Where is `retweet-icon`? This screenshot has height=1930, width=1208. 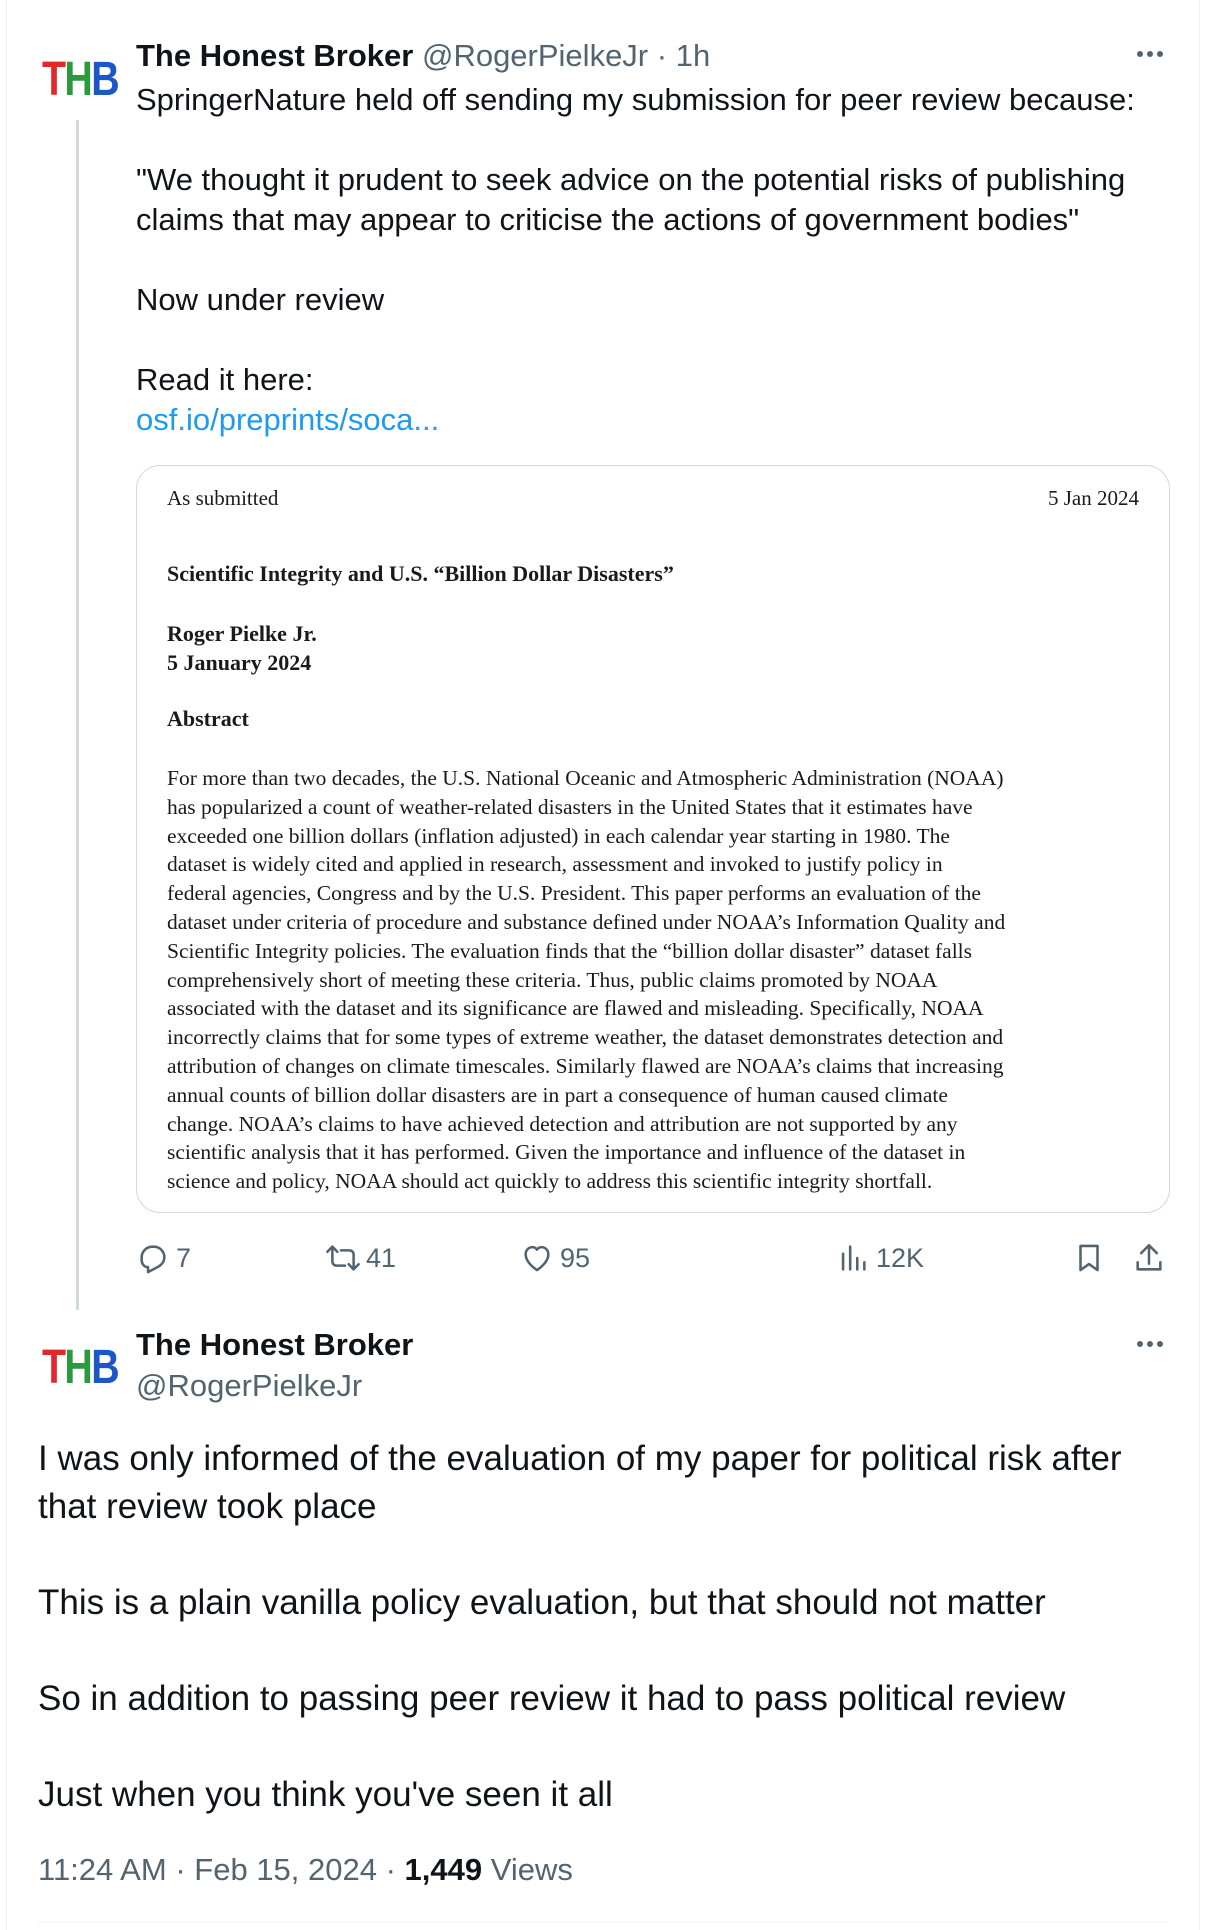
retweet-icon is located at coordinates (343, 1258).